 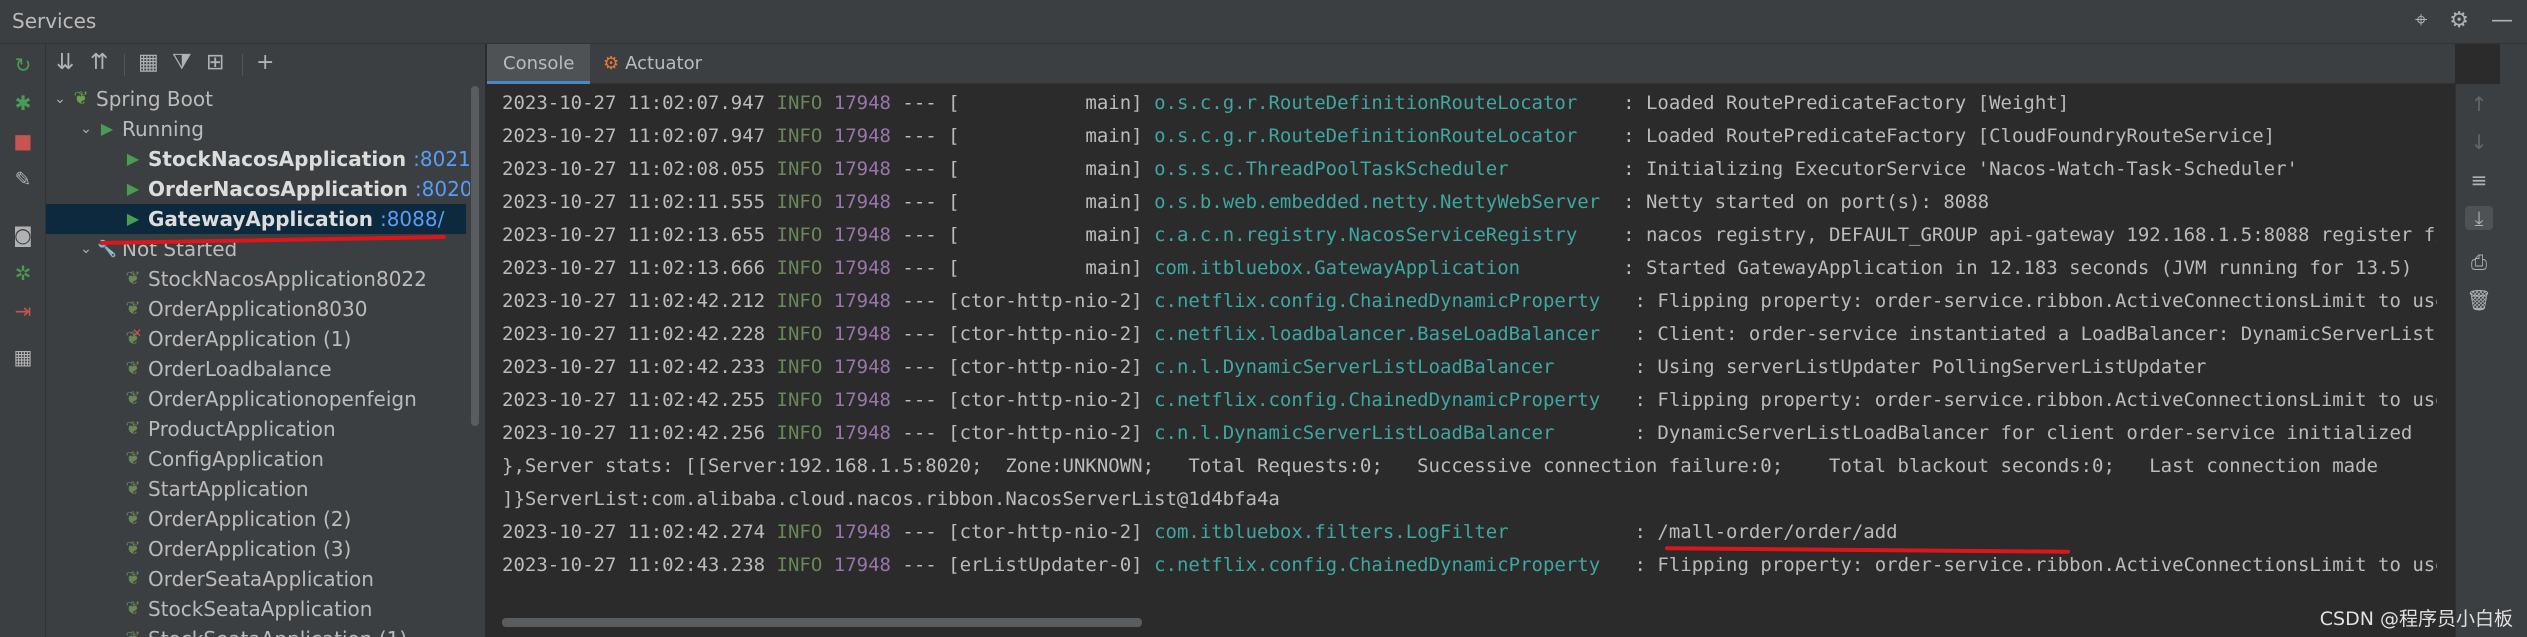 What do you see at coordinates (65, 62) in the screenshot?
I see `expand-all-icon: ⇊` at bounding box center [65, 62].